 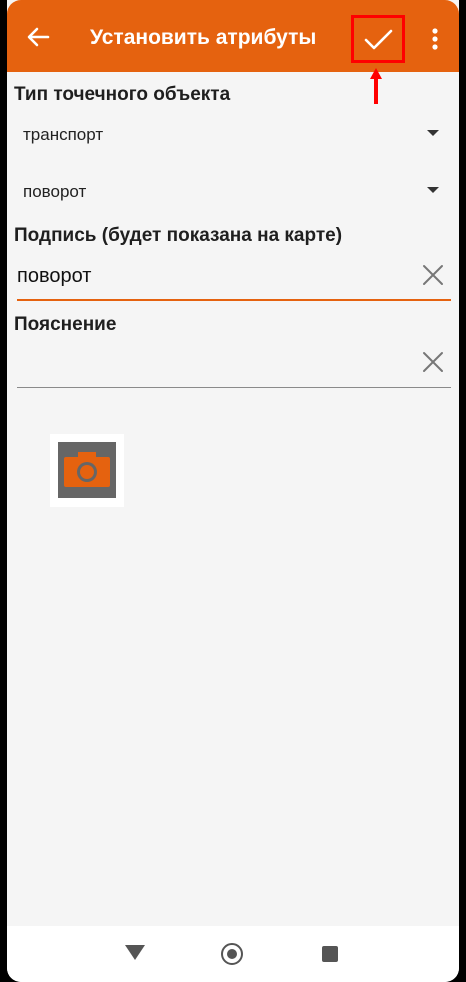 I want to click on note-underline, so click(x=234, y=387).